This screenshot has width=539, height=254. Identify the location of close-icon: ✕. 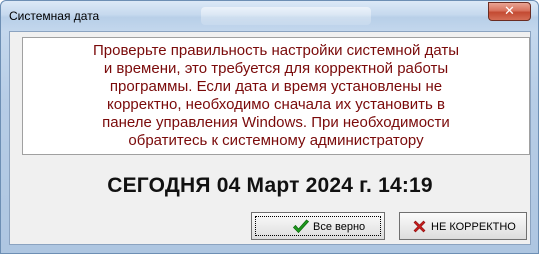
(509, 11).